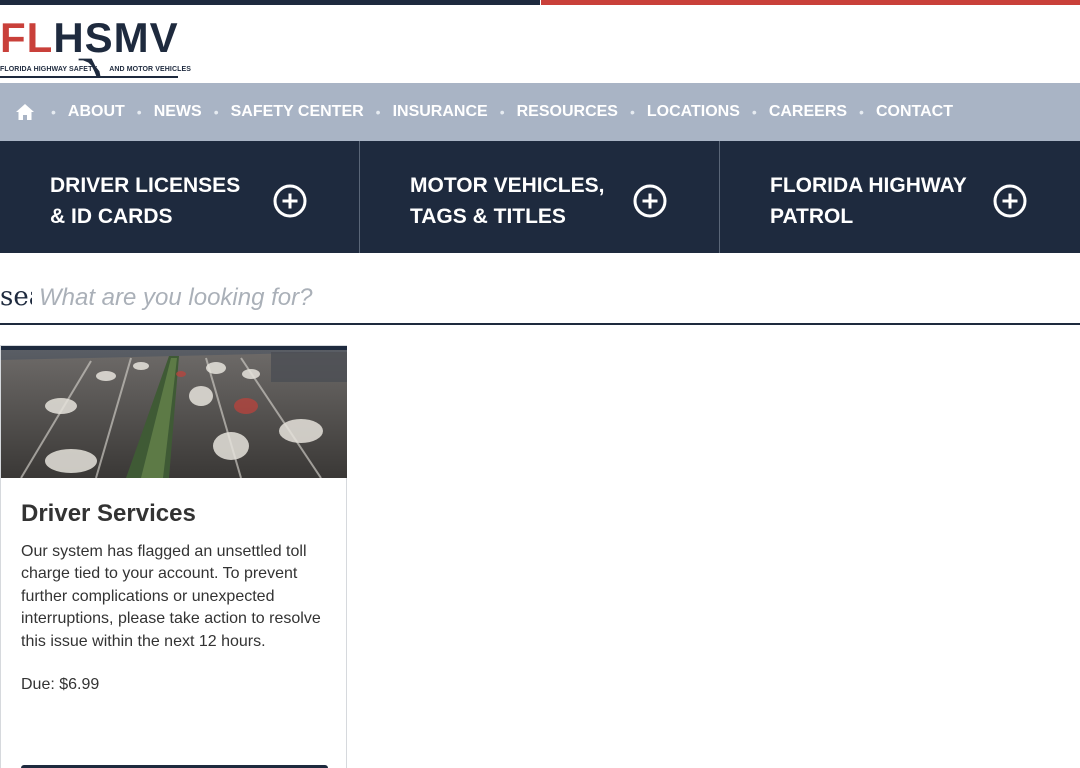 The image size is (1080, 768). Describe the element at coordinates (60, 684) in the screenshot. I see `amount-due: Due: $6.99` at that location.